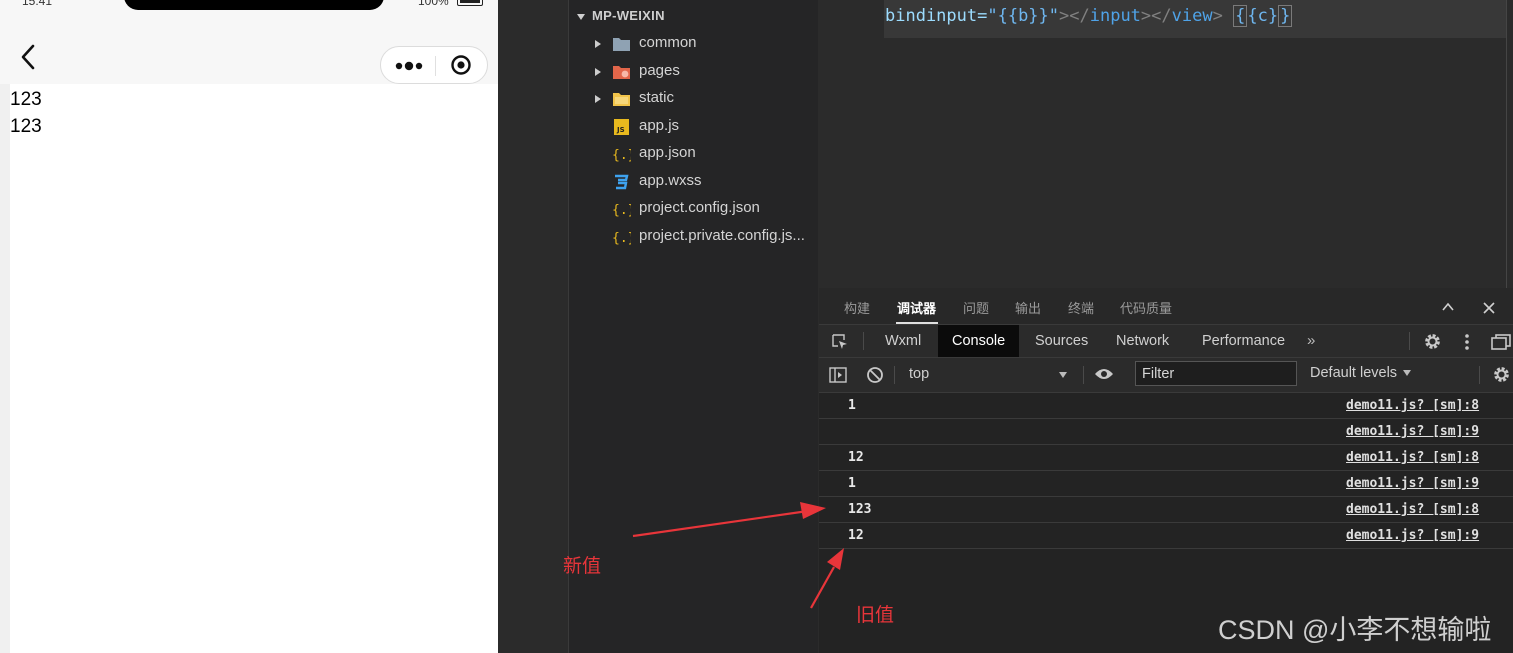 This screenshot has width=1513, height=653. What do you see at coordinates (621, 99) in the screenshot?
I see `static-folder-icon` at bounding box center [621, 99].